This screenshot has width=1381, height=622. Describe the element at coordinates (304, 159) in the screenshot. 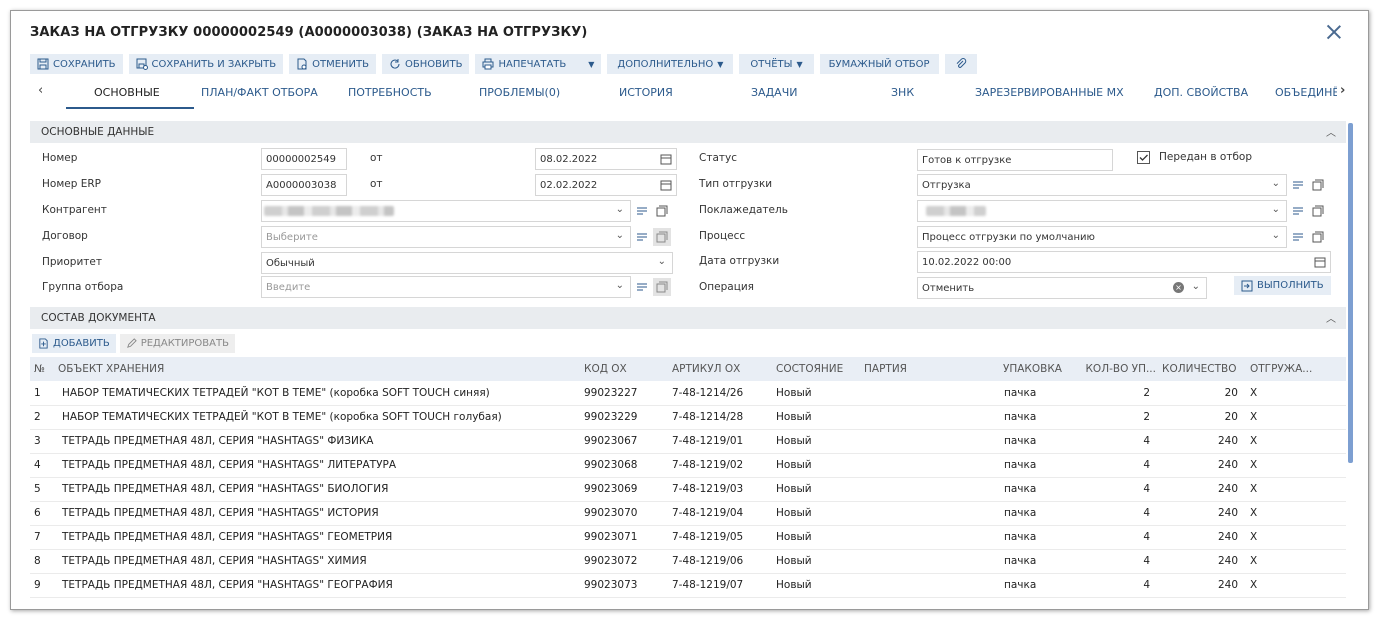

I see `number-field: 00000002549` at that location.